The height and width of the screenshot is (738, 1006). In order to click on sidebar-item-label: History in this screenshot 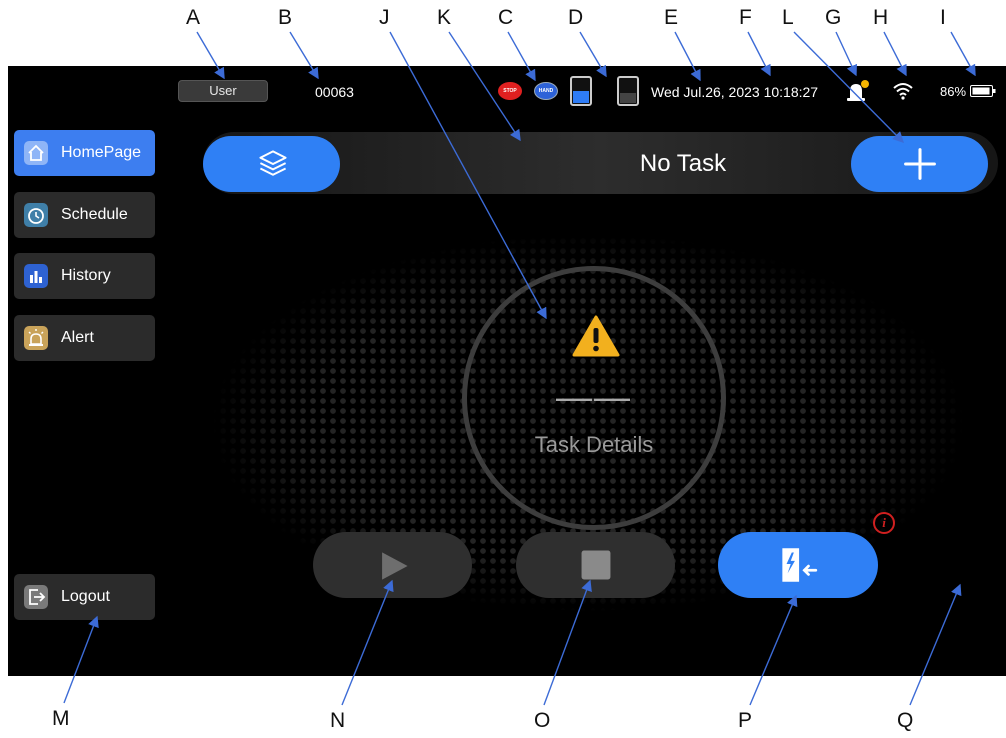, I will do `click(86, 275)`.